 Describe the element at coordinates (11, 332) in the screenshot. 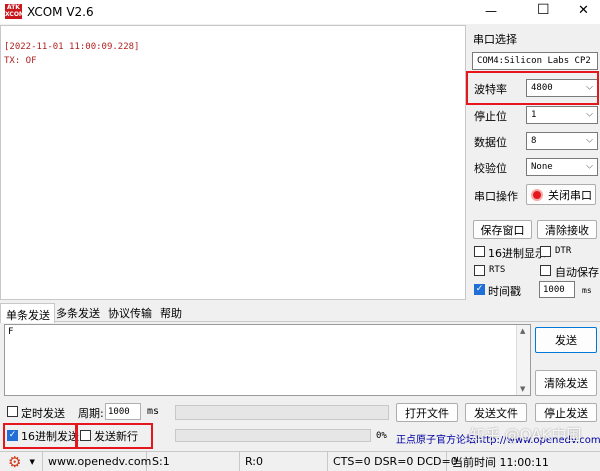

I see `send-input-text: F` at that location.